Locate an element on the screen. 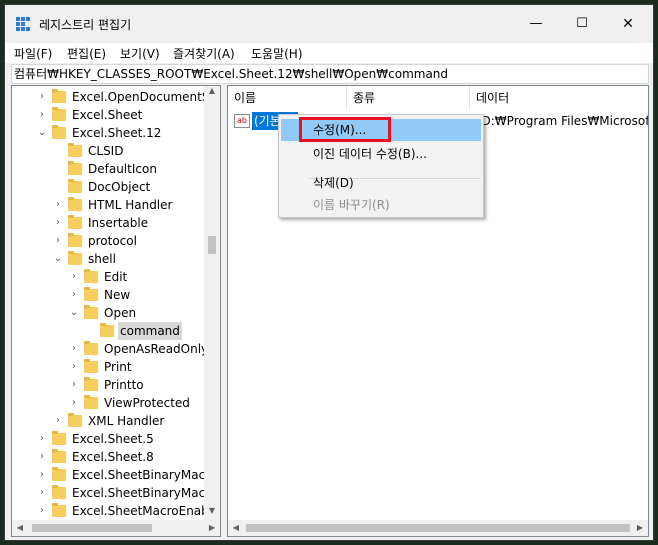  tree-item-label: XML Handler is located at coordinates (126, 421).